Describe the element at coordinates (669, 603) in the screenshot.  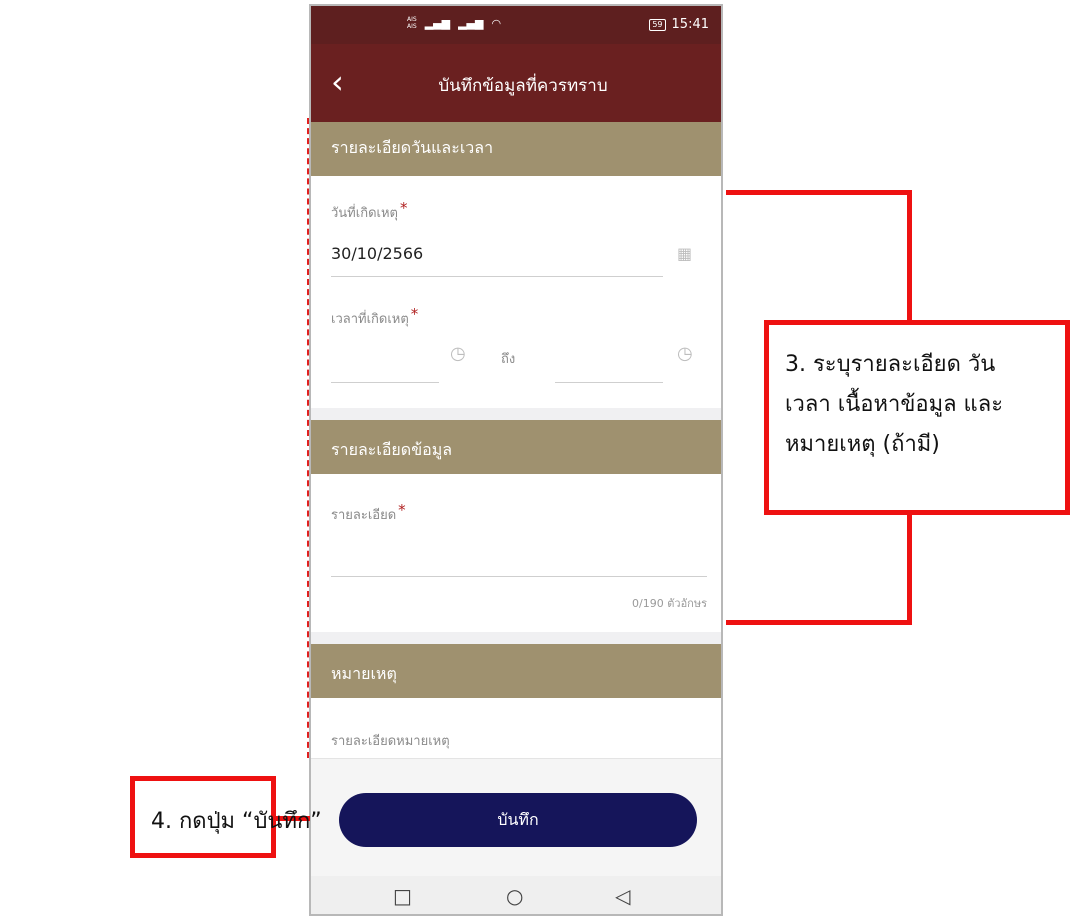
I see `char-counter: 0/190 ตัวอักษร` at that location.